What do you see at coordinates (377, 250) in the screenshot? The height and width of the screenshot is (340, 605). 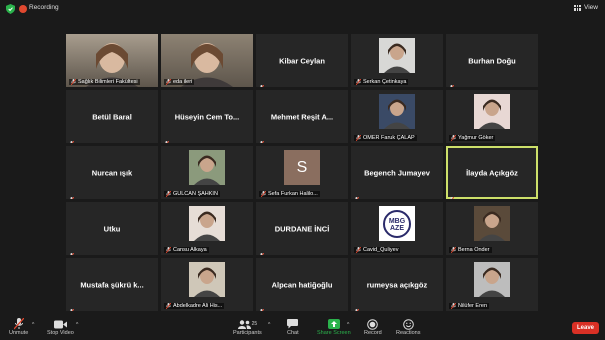 I see `participant-label: Cavid_Quliyev` at bounding box center [377, 250].